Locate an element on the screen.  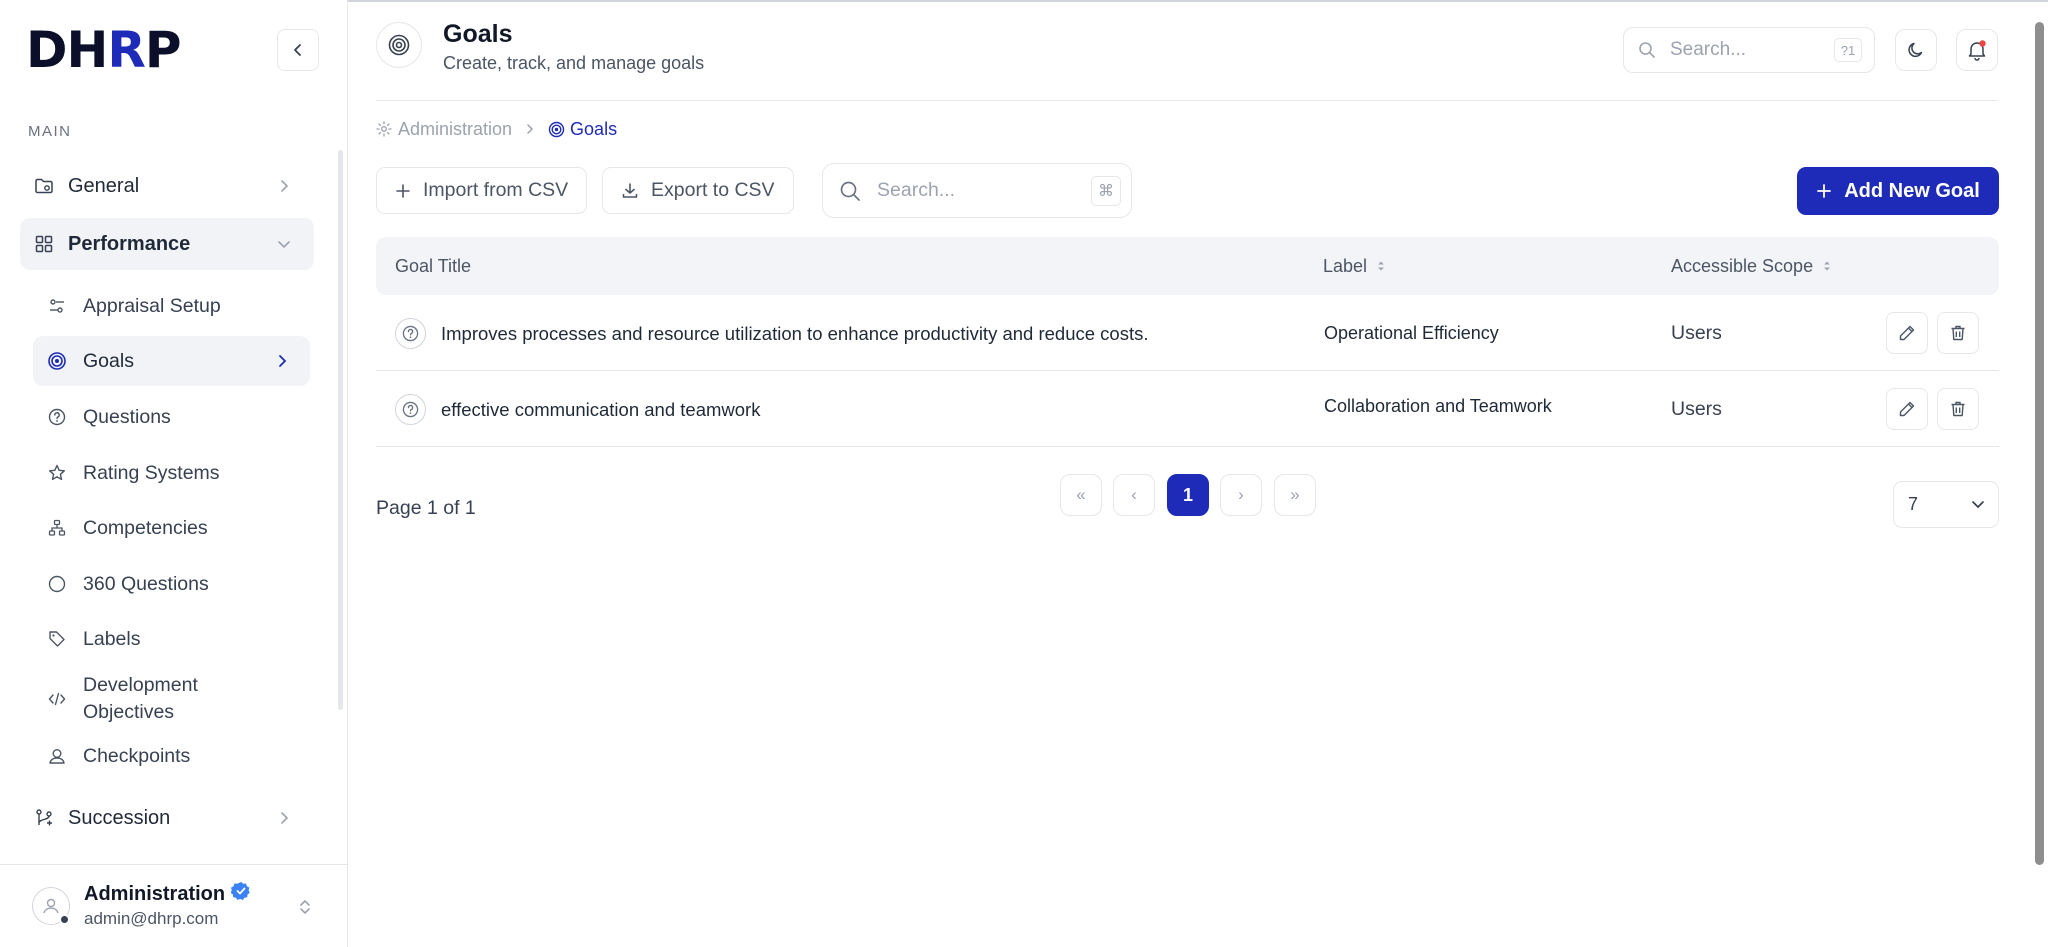
theme-toggle-button is located at coordinates (1916, 50).